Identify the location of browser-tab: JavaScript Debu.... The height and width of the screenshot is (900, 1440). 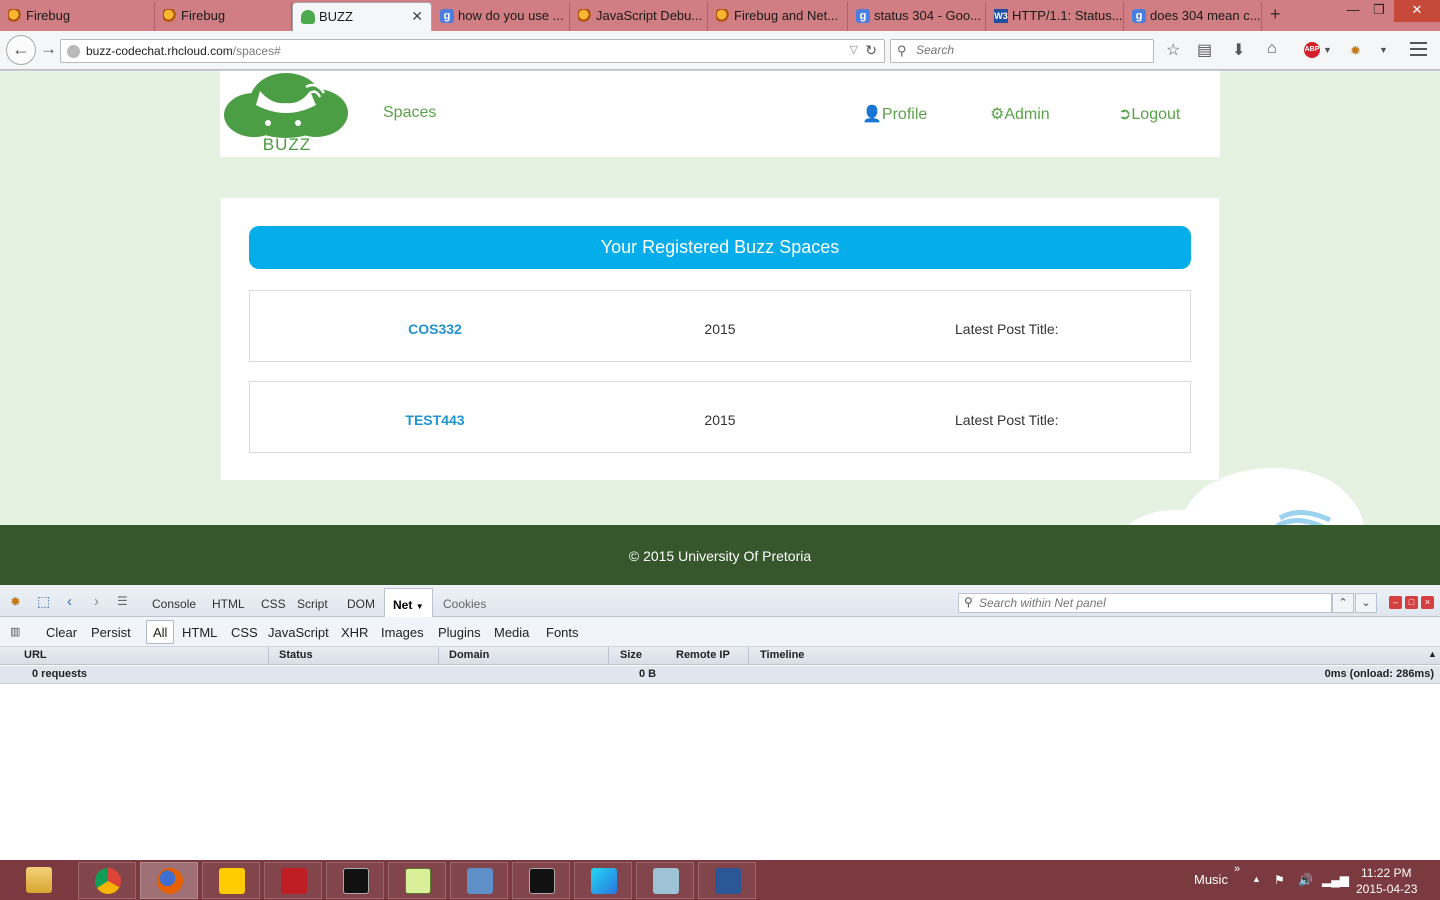
(639, 16).